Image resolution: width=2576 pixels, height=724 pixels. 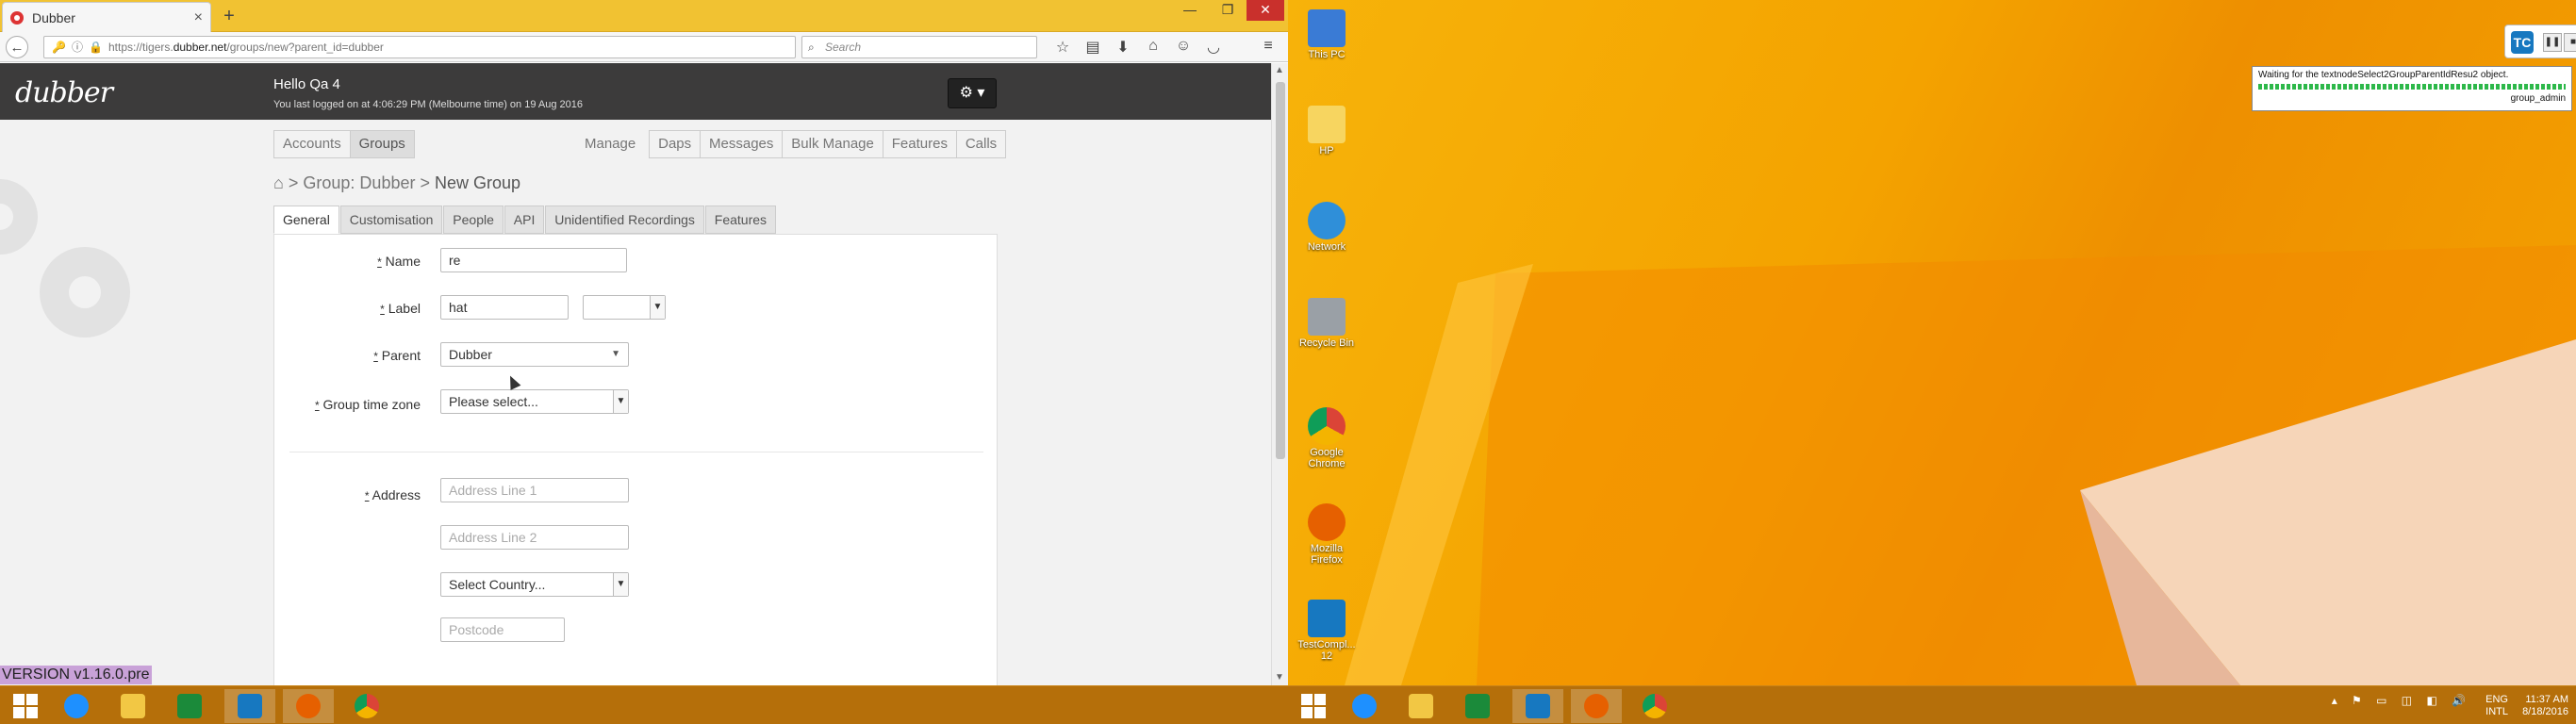 What do you see at coordinates (1279, 70) in the screenshot?
I see `scroll-up-icon: ▲` at bounding box center [1279, 70].